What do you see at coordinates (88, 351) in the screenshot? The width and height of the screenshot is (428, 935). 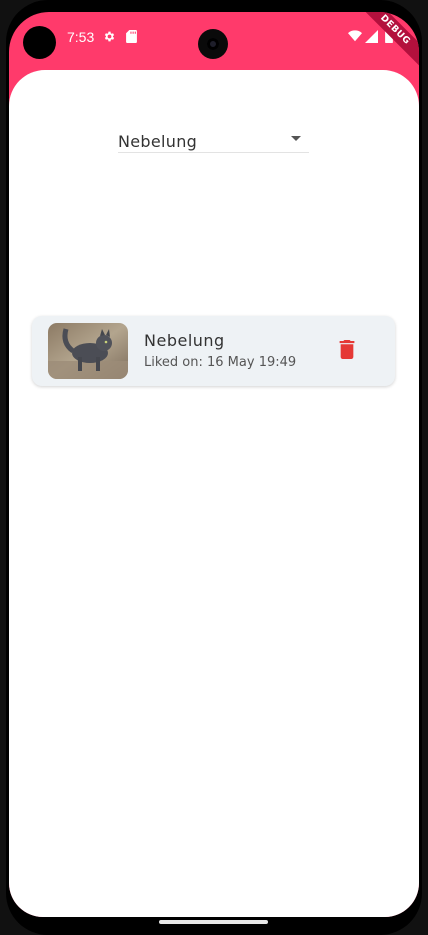 I see `cat-photo-thumbnail` at bounding box center [88, 351].